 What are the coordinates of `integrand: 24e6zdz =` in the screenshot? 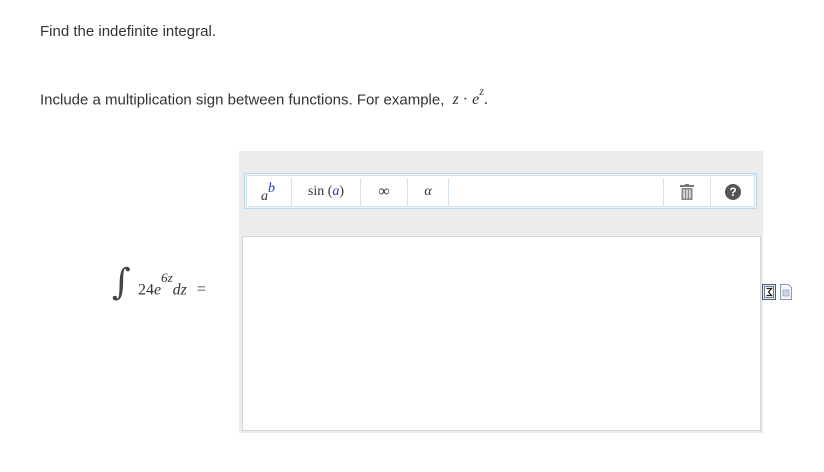 It's located at (172, 284).